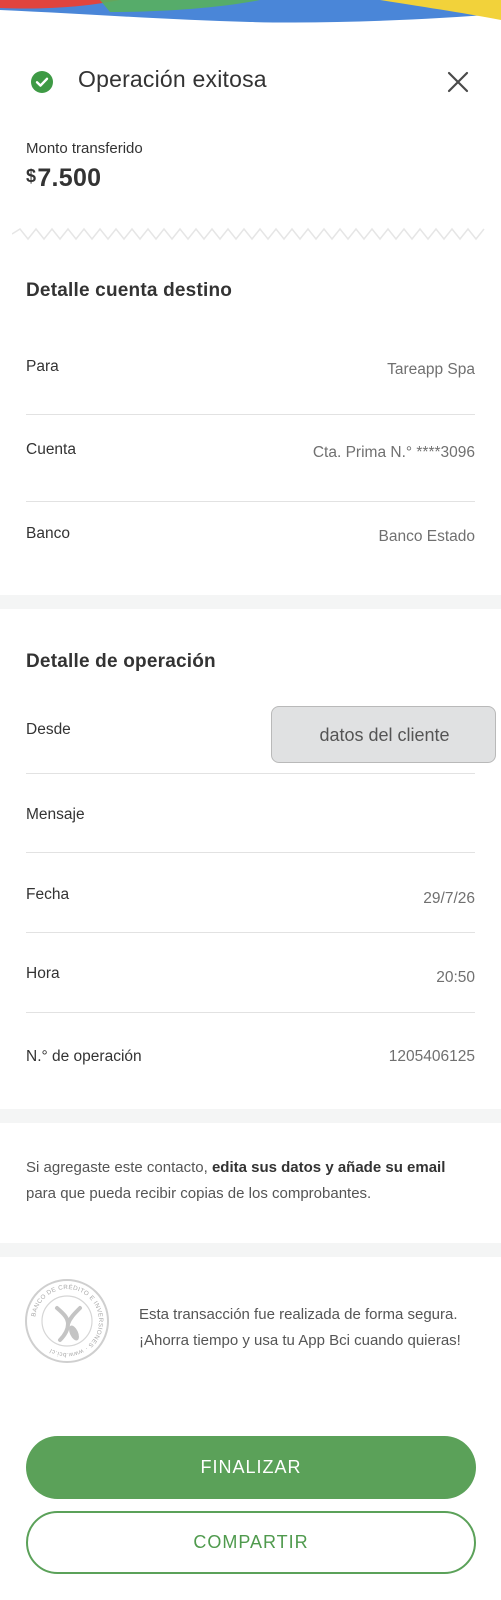 This screenshot has height=1600, width=501. I want to click on row-label: Banco, so click(48, 533).